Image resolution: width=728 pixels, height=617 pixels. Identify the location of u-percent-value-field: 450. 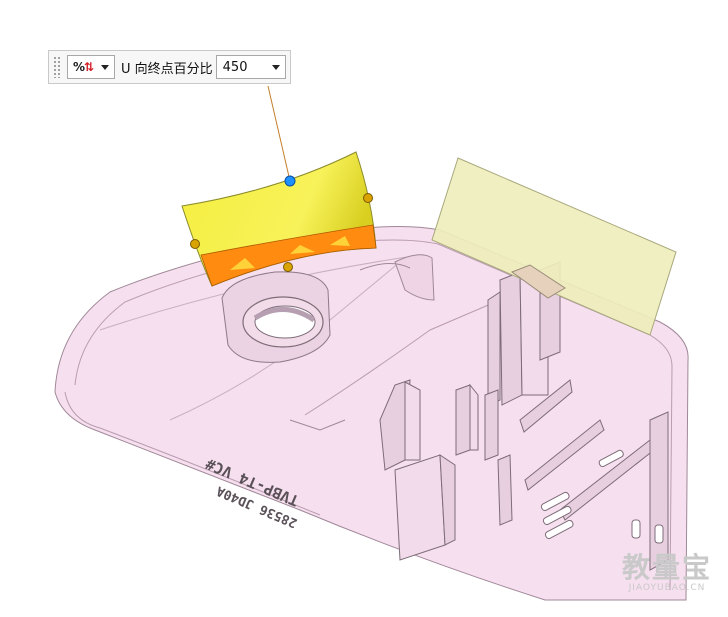
(250, 67).